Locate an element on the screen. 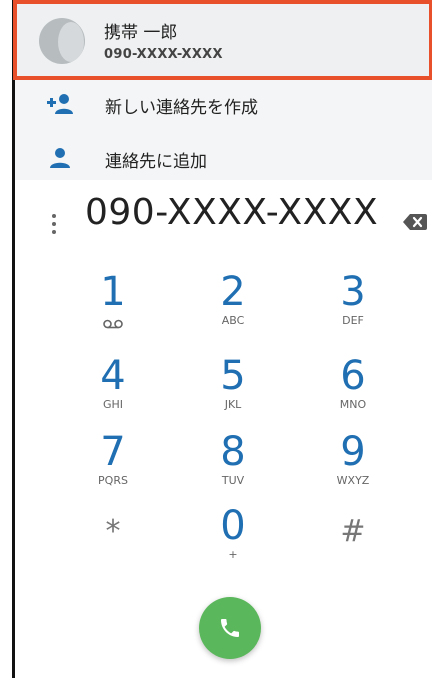 The width and height of the screenshot is (432, 678). contact-number: 090-XXXX-XXXX is located at coordinates (163, 54).